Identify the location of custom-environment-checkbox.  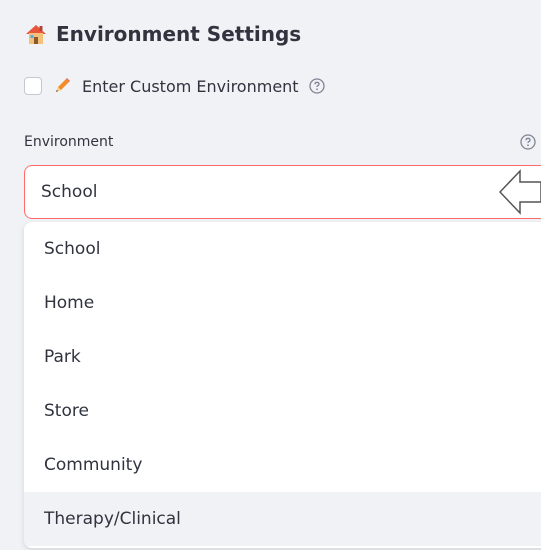
(33, 86).